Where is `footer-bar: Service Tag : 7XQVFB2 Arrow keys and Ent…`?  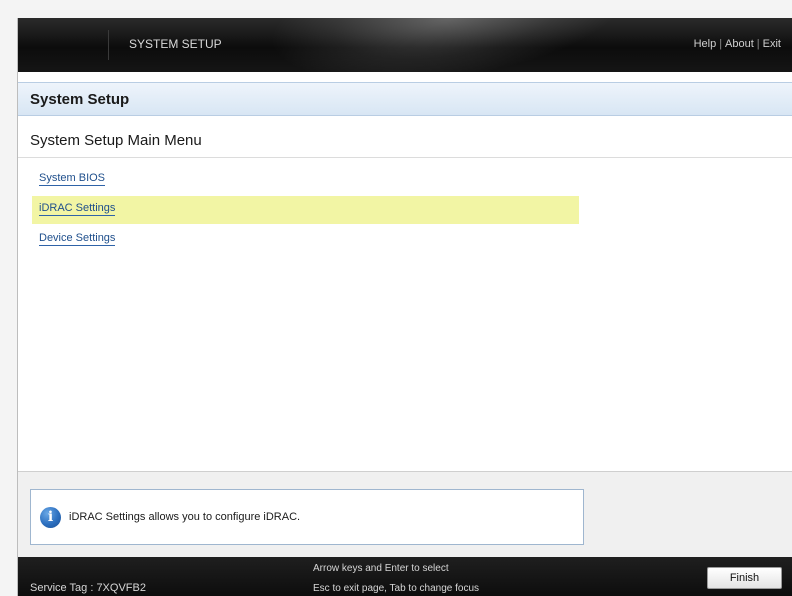
footer-bar: Service Tag : 7XQVFB2 Arrow keys and Ent… is located at coordinates (405, 576).